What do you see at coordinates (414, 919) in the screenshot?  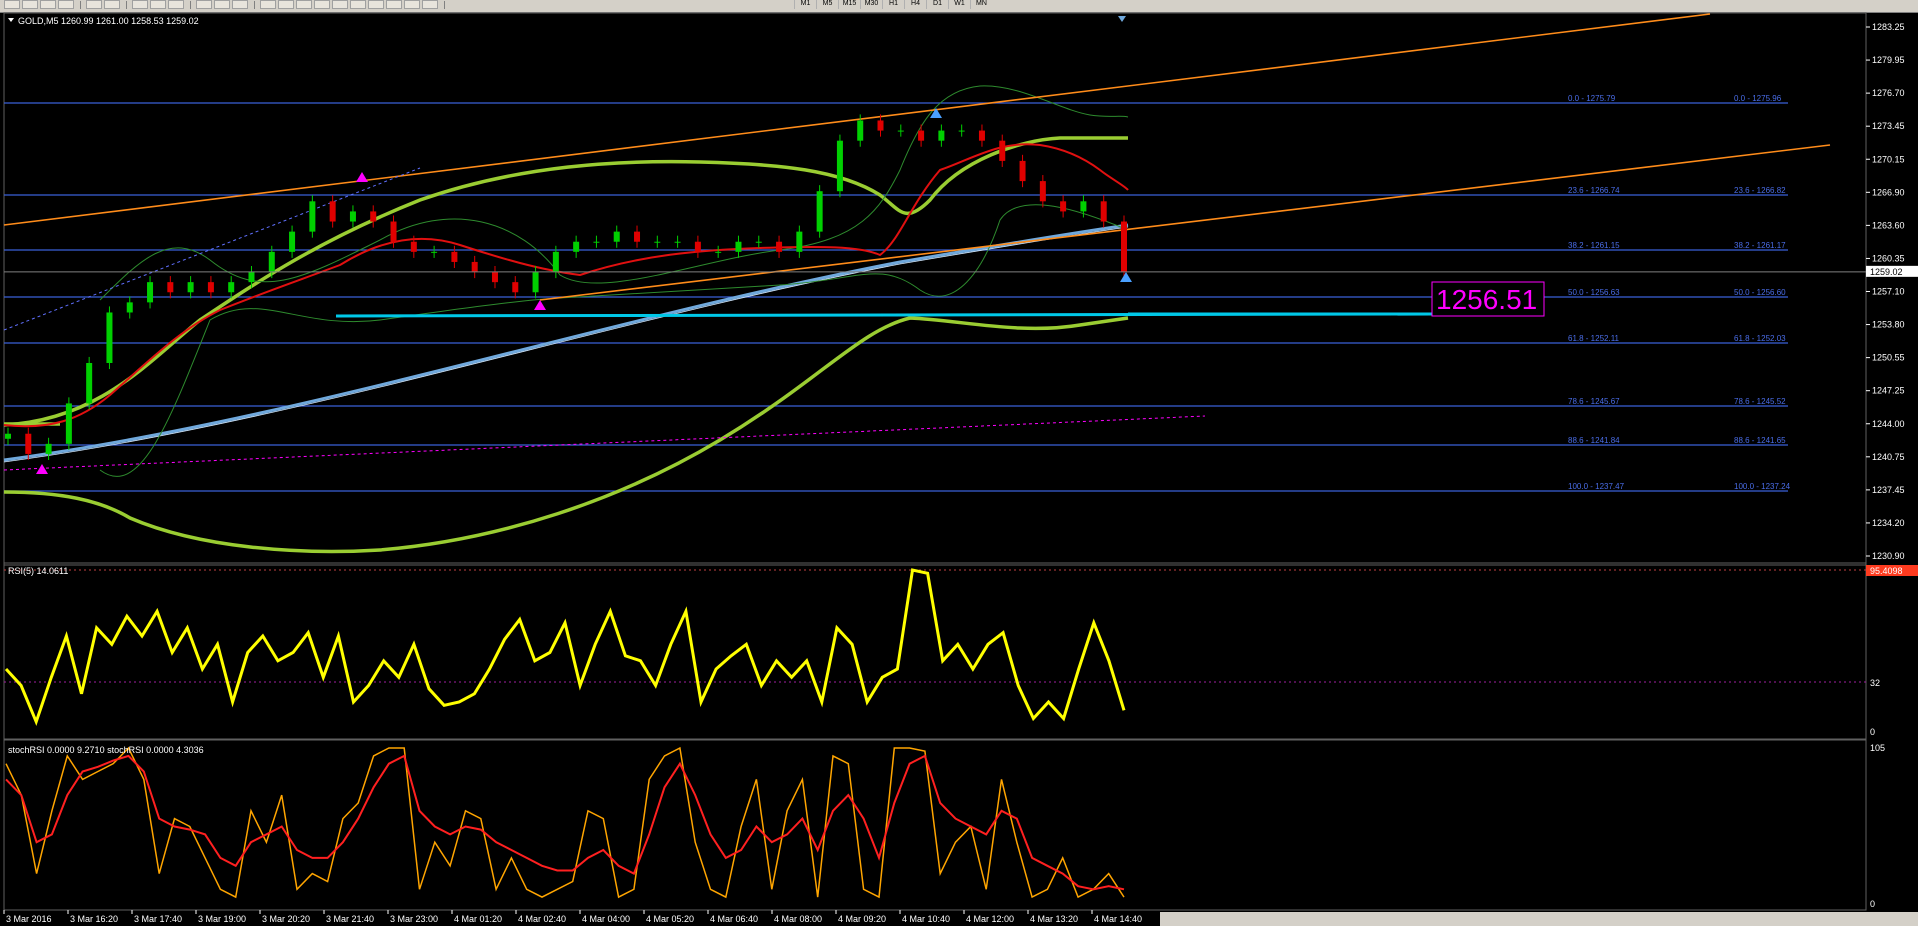 I see `time-tick-label: 3 Mar 23:00` at bounding box center [414, 919].